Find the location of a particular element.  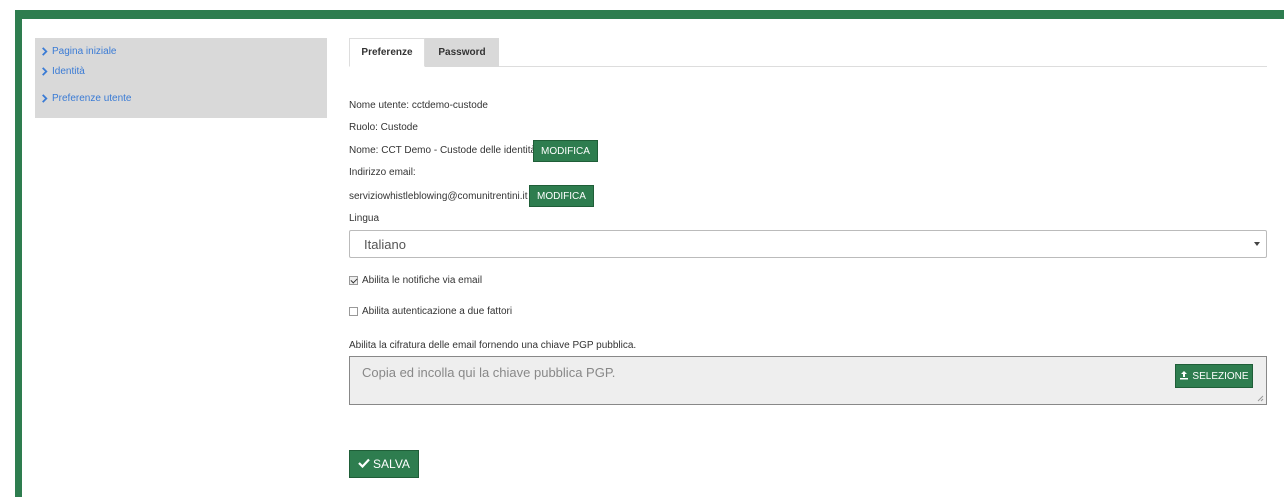

name-text: Nome: CCT Demo - Custode delle identità is located at coordinates (443, 150).